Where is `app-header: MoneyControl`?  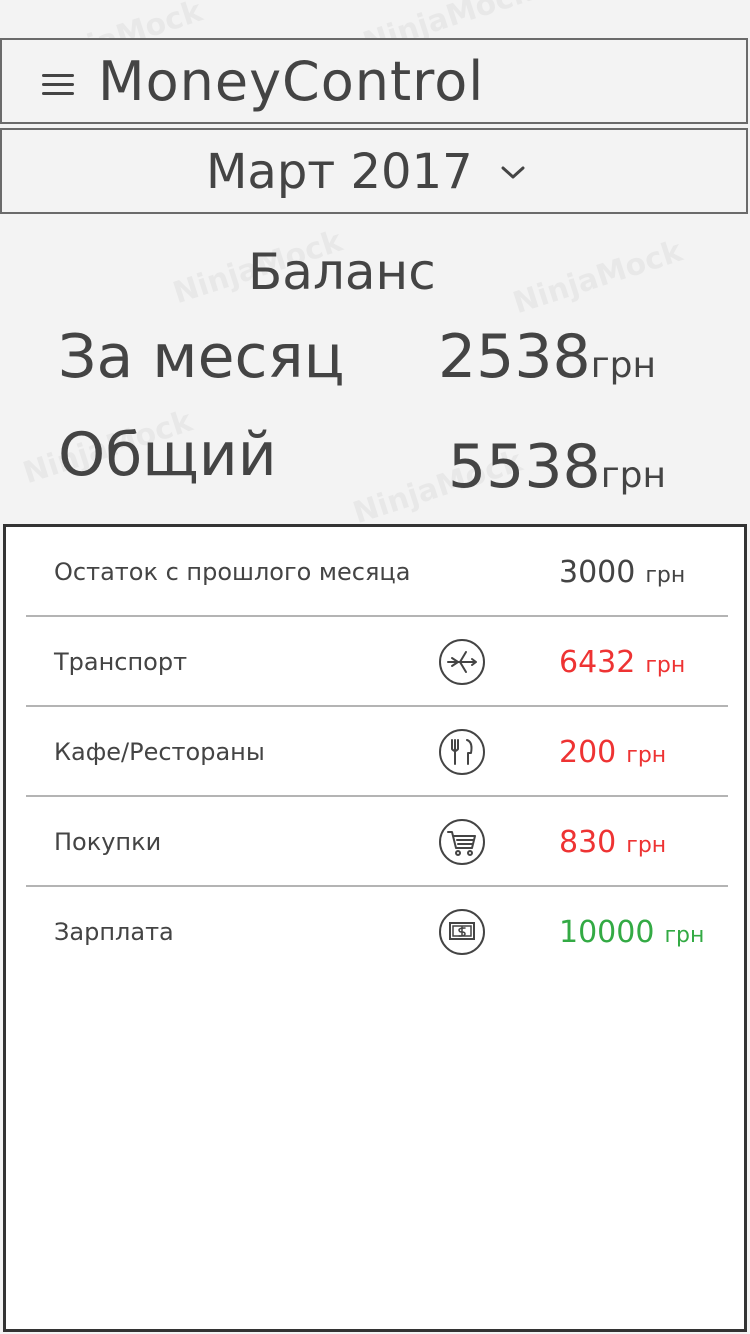
app-header: MoneyControl is located at coordinates (374, 81).